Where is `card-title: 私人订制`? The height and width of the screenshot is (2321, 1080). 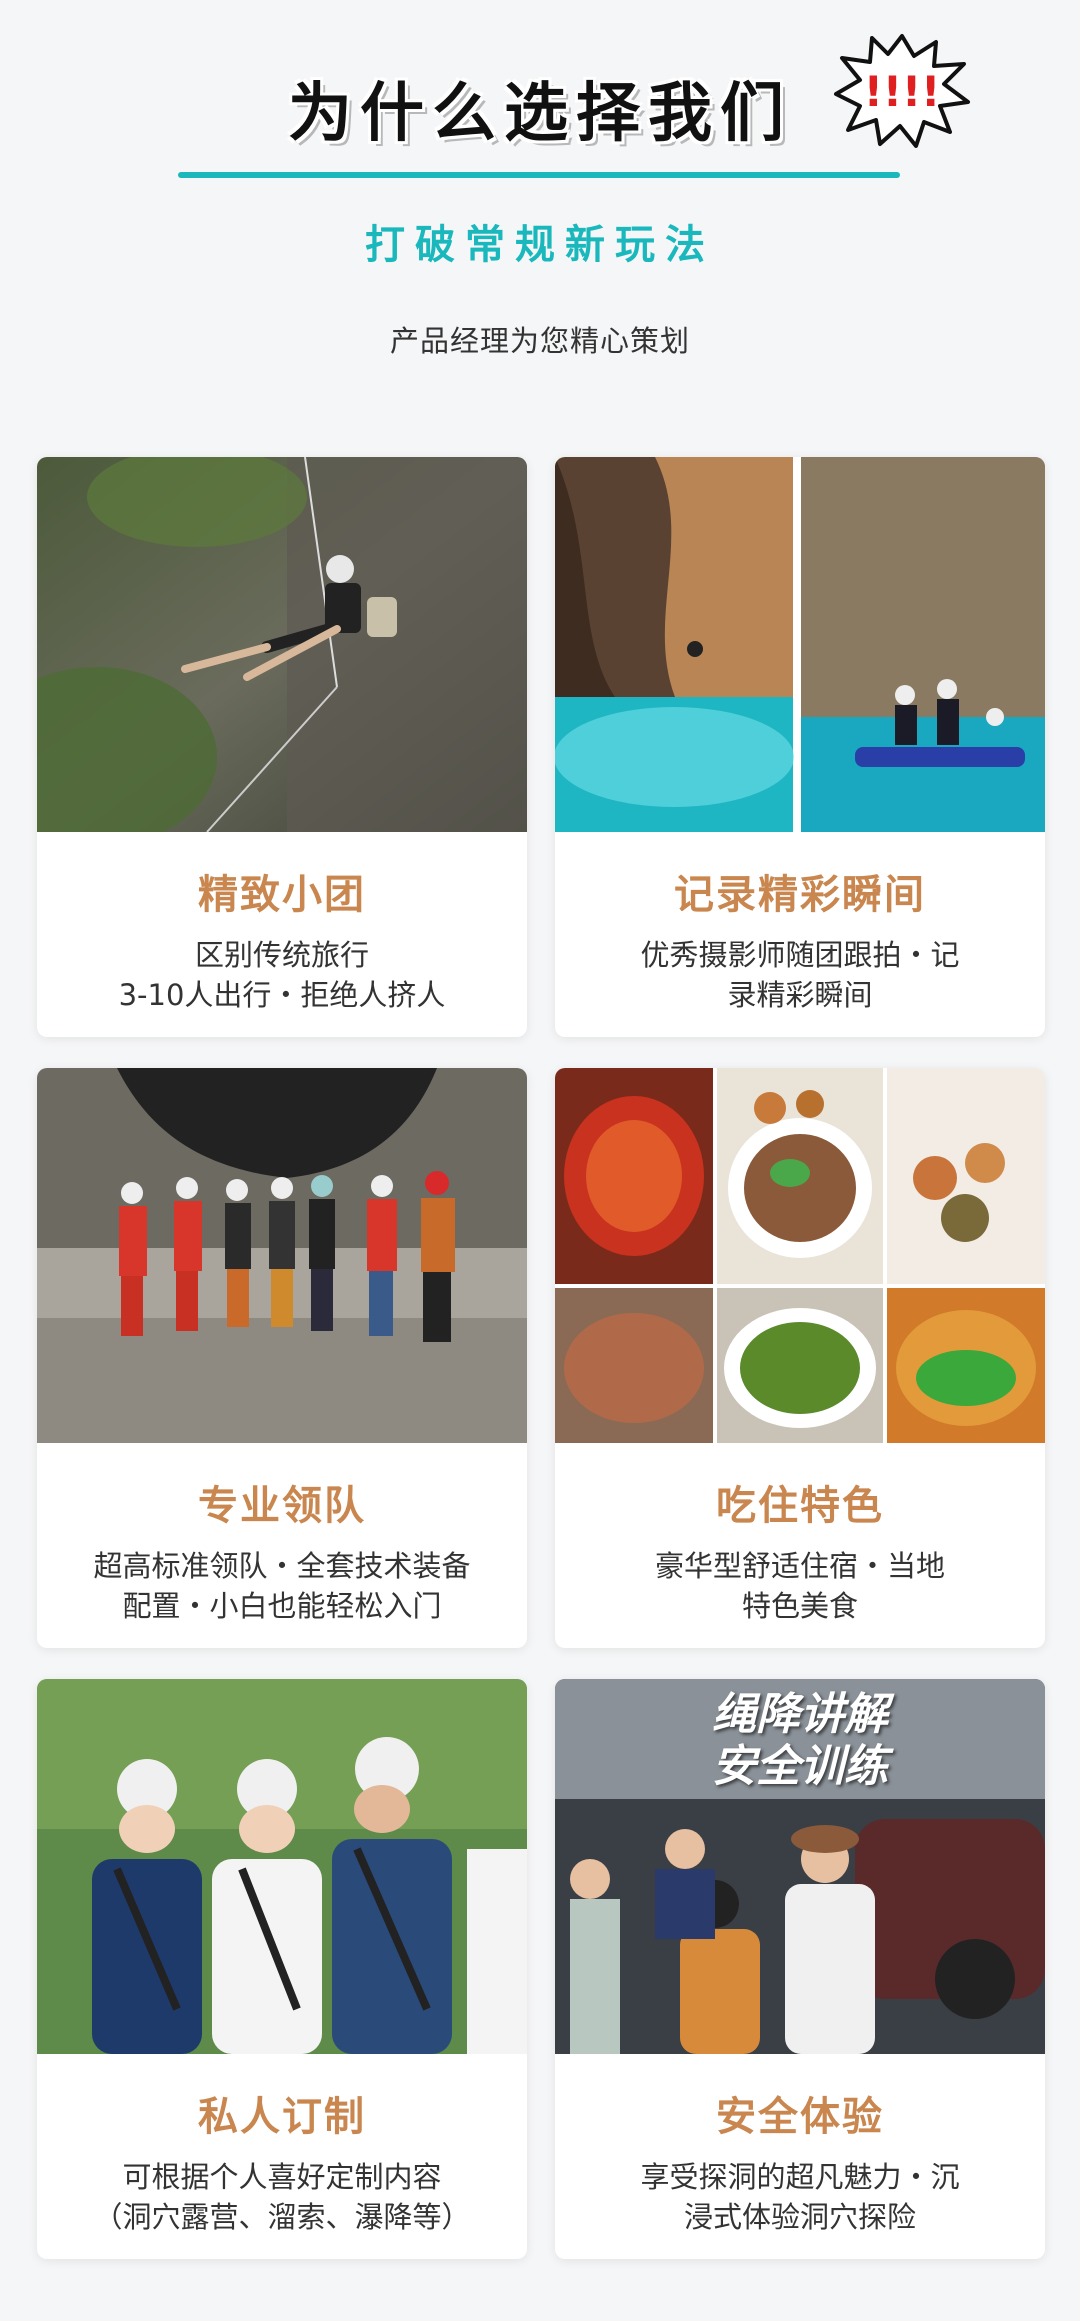 card-title: 私人订制 is located at coordinates (282, 2117).